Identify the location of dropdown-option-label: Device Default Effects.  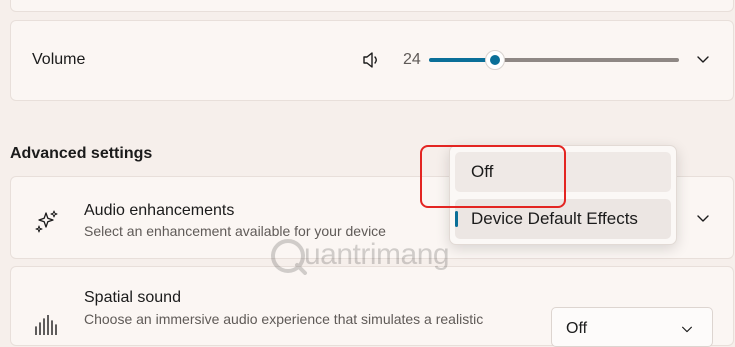
(554, 218).